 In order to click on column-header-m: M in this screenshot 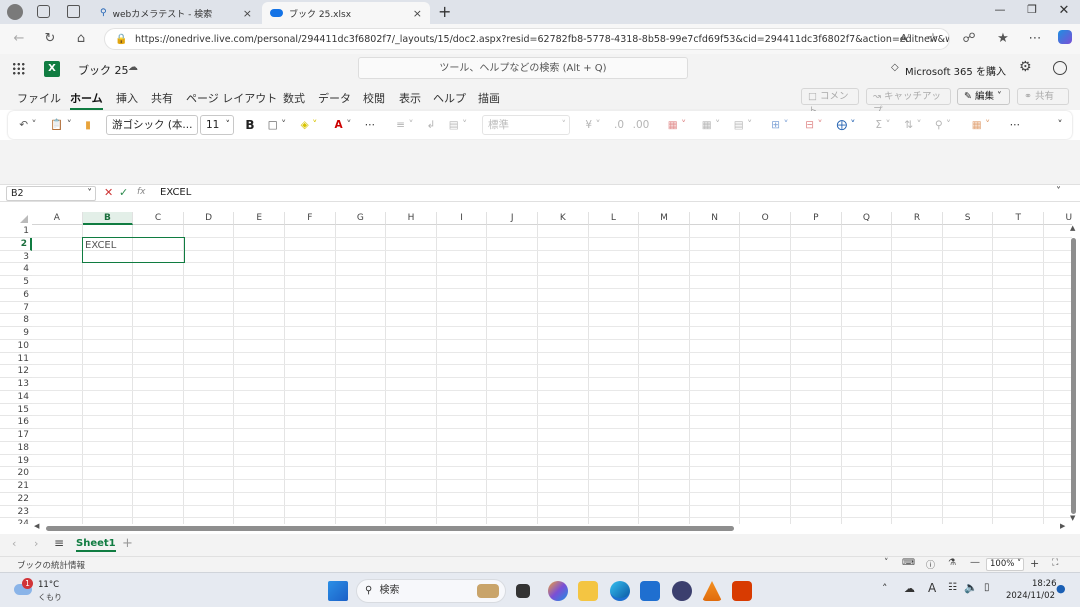, I will do `click(664, 218)`.